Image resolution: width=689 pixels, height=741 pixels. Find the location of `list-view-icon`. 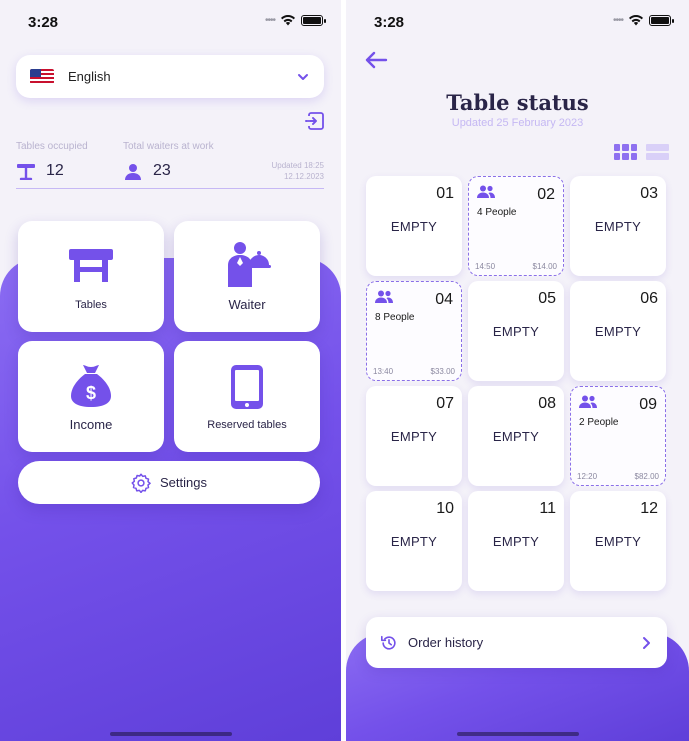

list-view-icon is located at coordinates (657, 152).